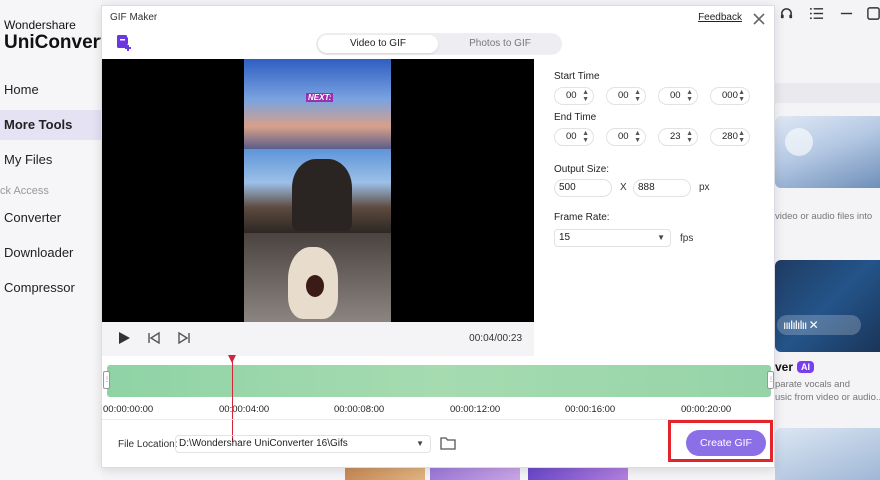  I want to click on file-location-label: File Location:, so click(148, 444).